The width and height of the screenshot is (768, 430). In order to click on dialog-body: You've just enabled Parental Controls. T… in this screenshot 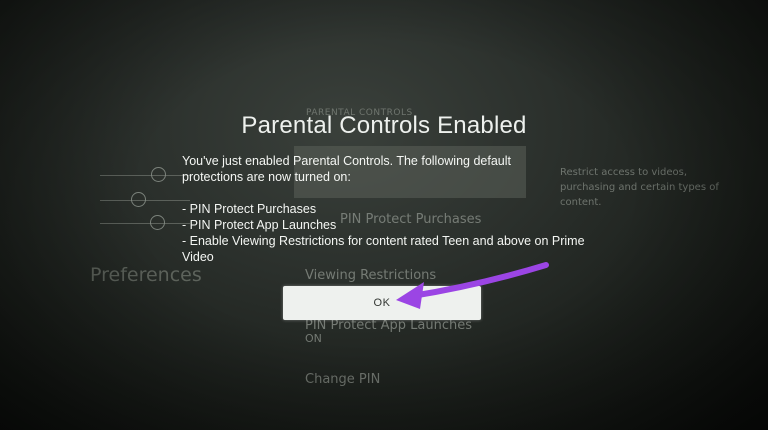, I will do `click(392, 209)`.